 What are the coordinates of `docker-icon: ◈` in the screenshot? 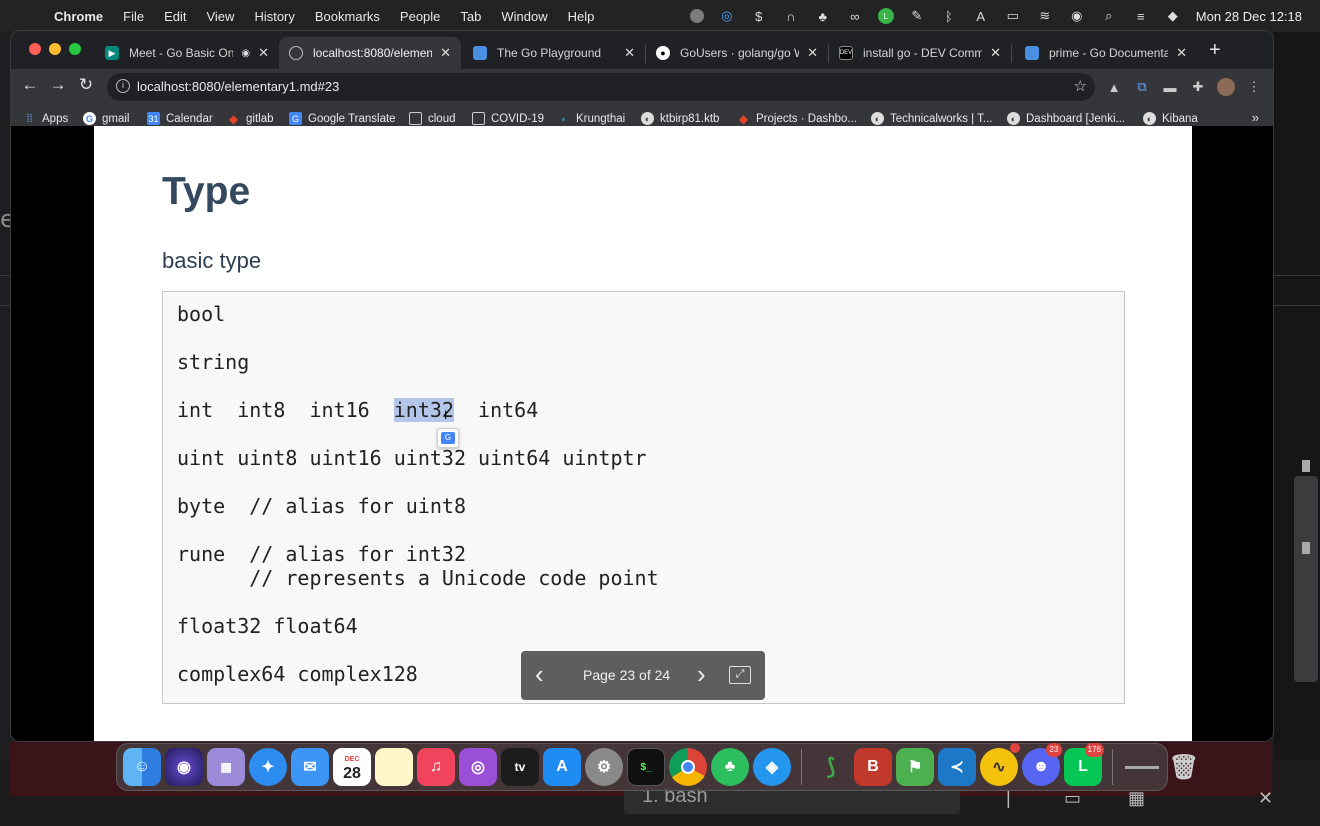 It's located at (772, 767).